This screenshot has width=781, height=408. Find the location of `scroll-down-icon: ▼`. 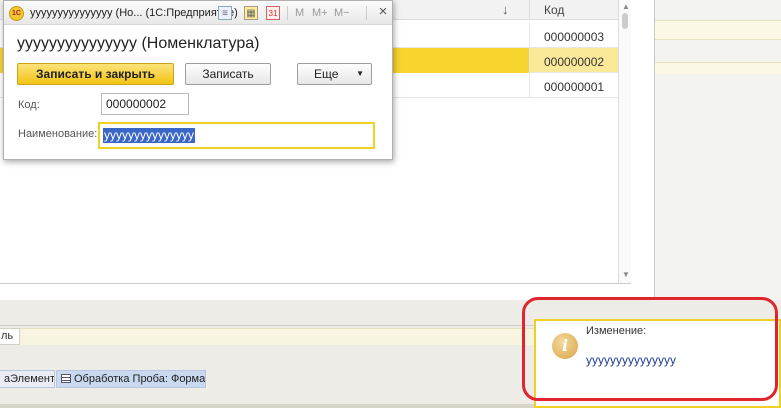

scroll-down-icon: ▼ is located at coordinates (626, 274).